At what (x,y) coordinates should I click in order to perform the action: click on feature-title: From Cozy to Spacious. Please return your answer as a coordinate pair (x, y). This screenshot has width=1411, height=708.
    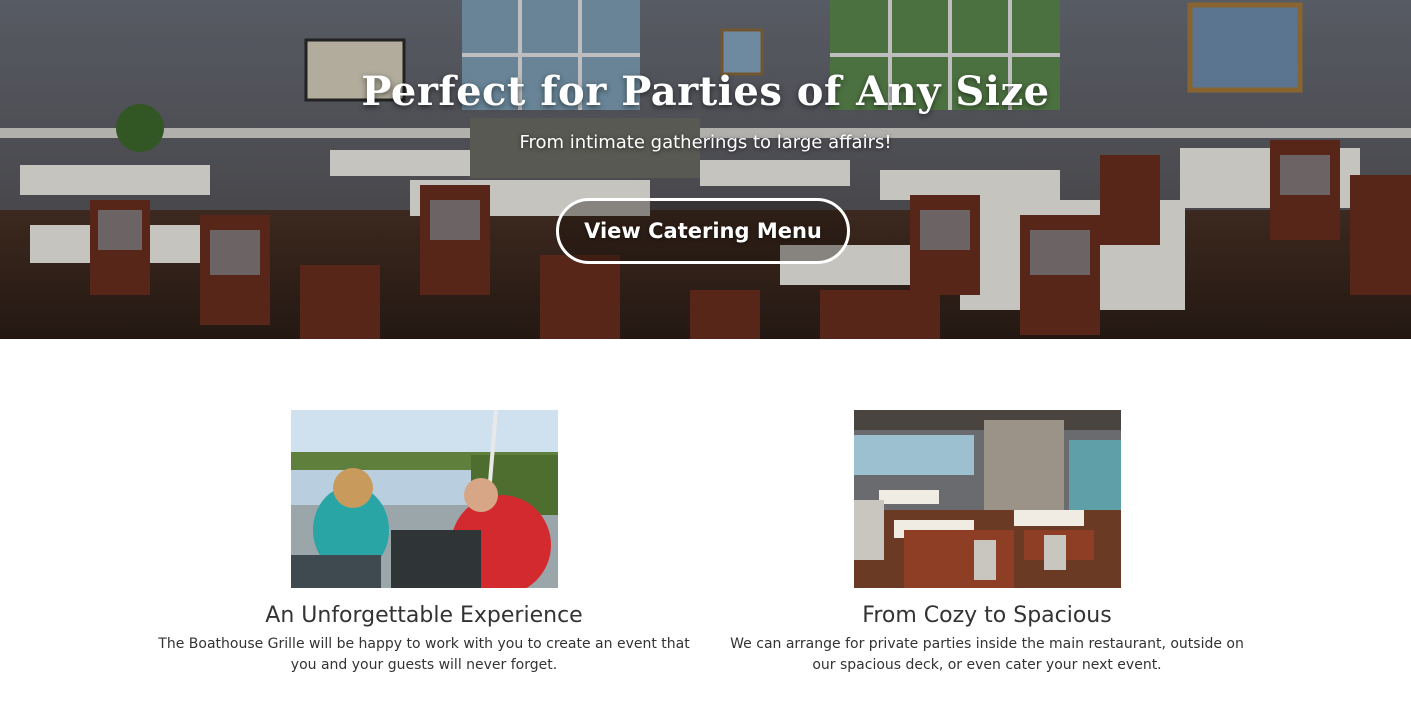
    Looking at the image, I should click on (987, 615).